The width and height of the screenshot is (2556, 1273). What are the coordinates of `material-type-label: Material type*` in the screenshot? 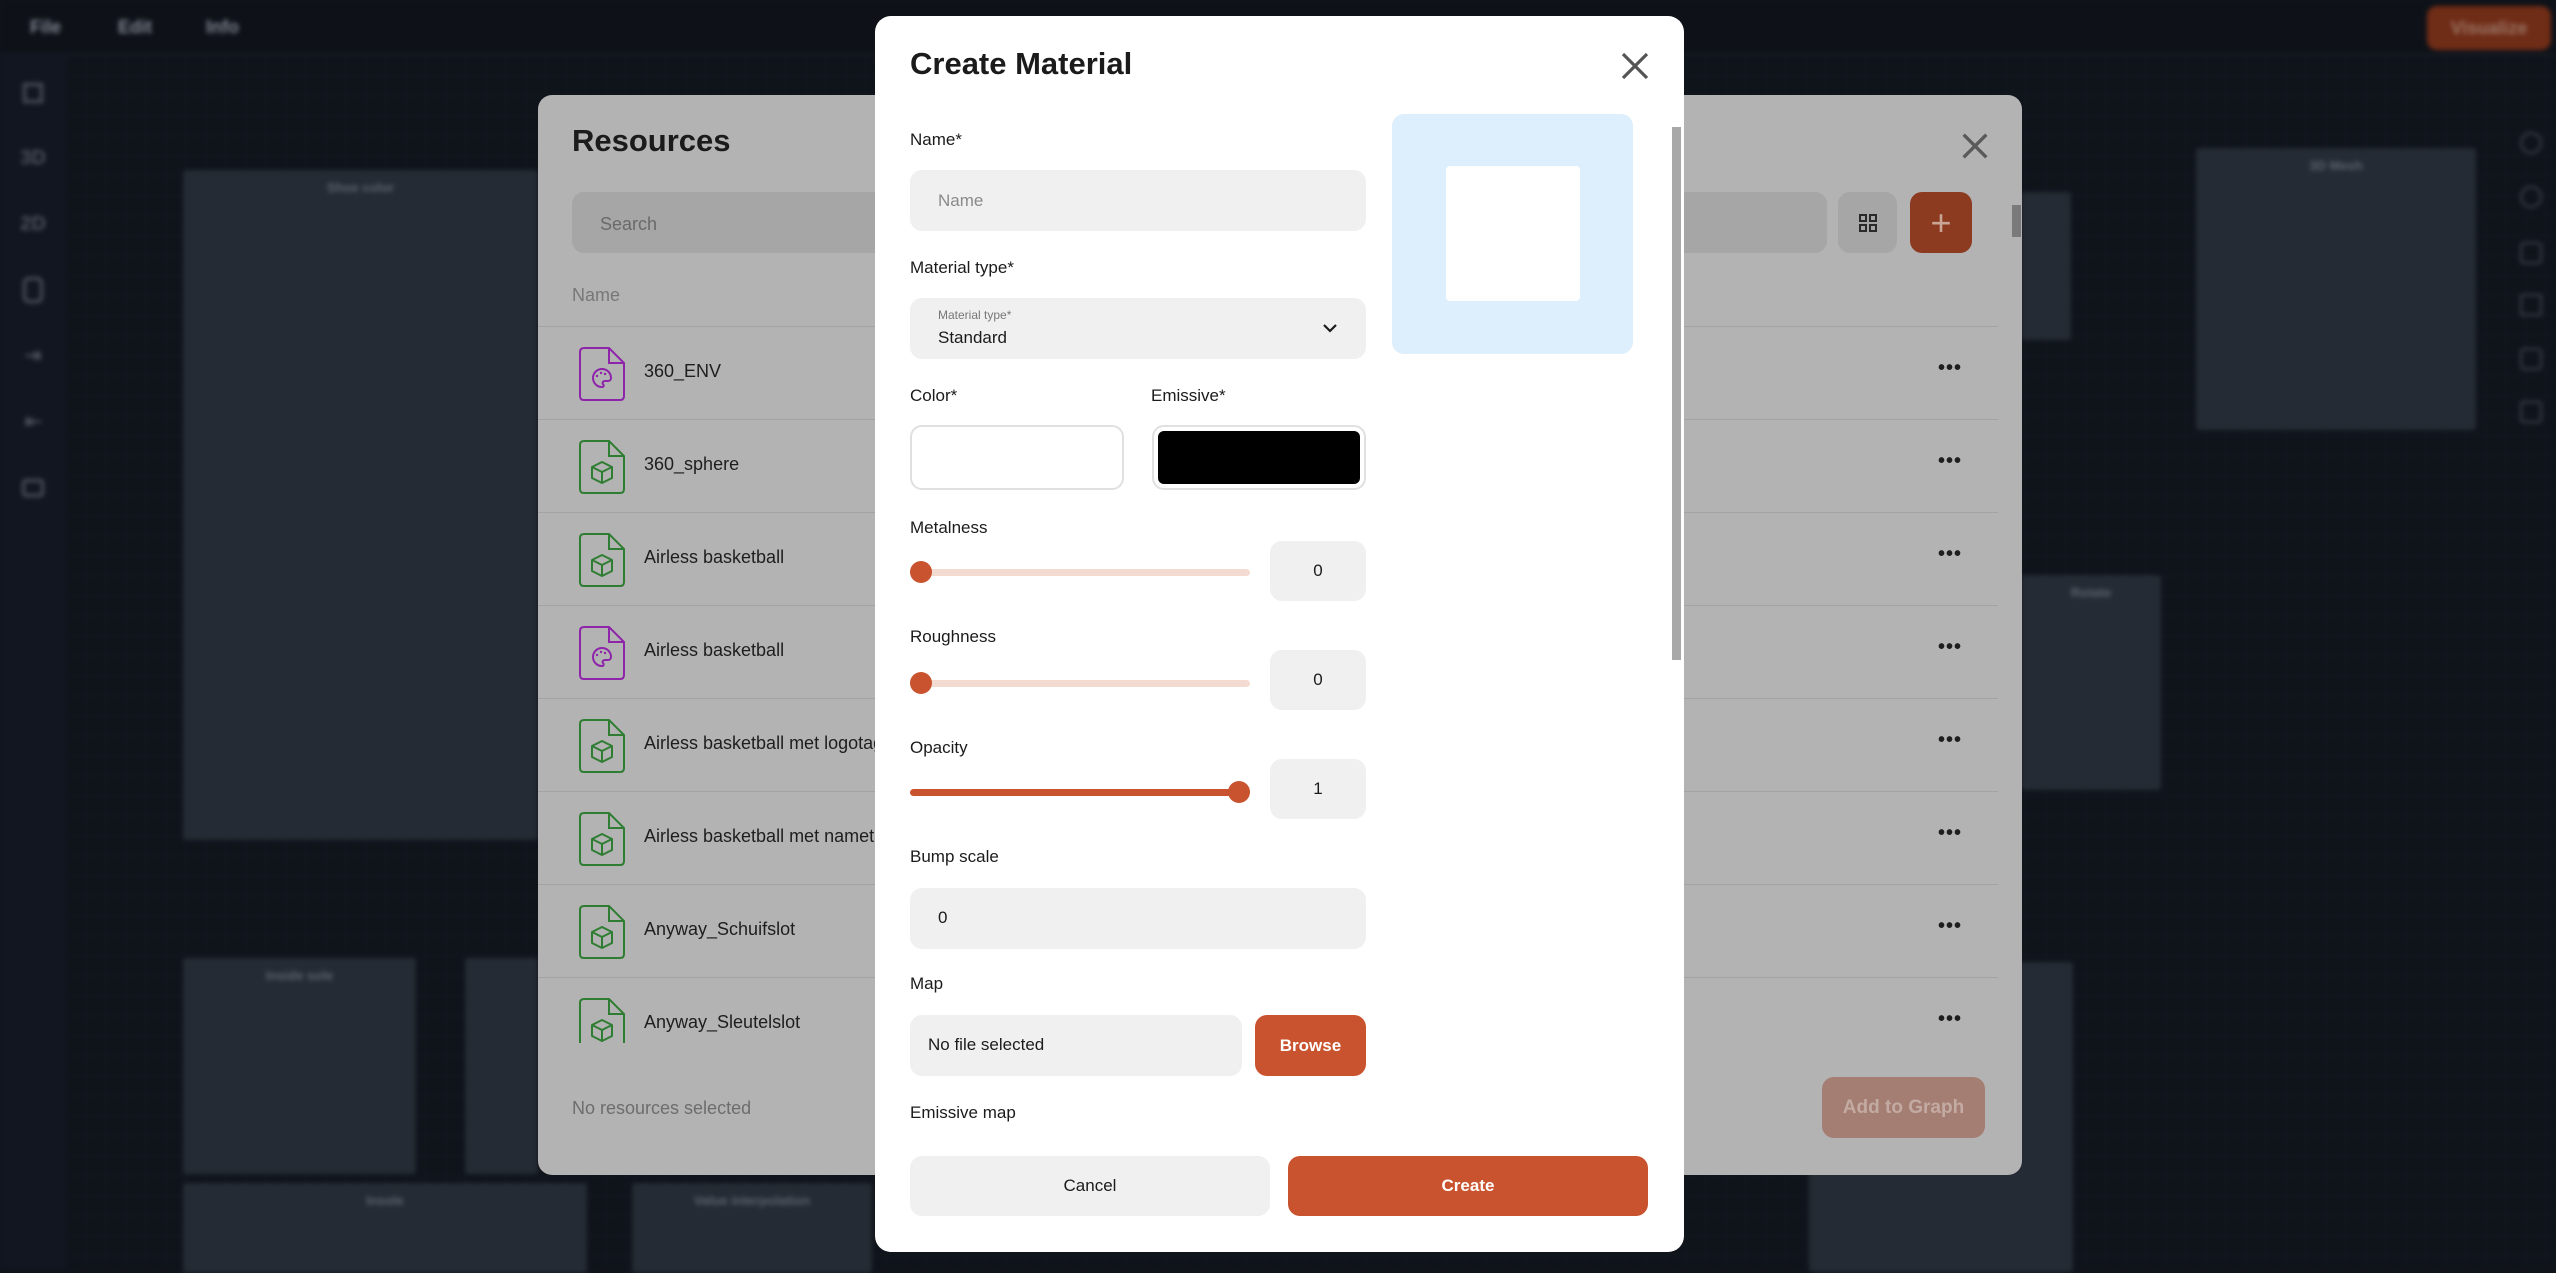 It's located at (962, 267).